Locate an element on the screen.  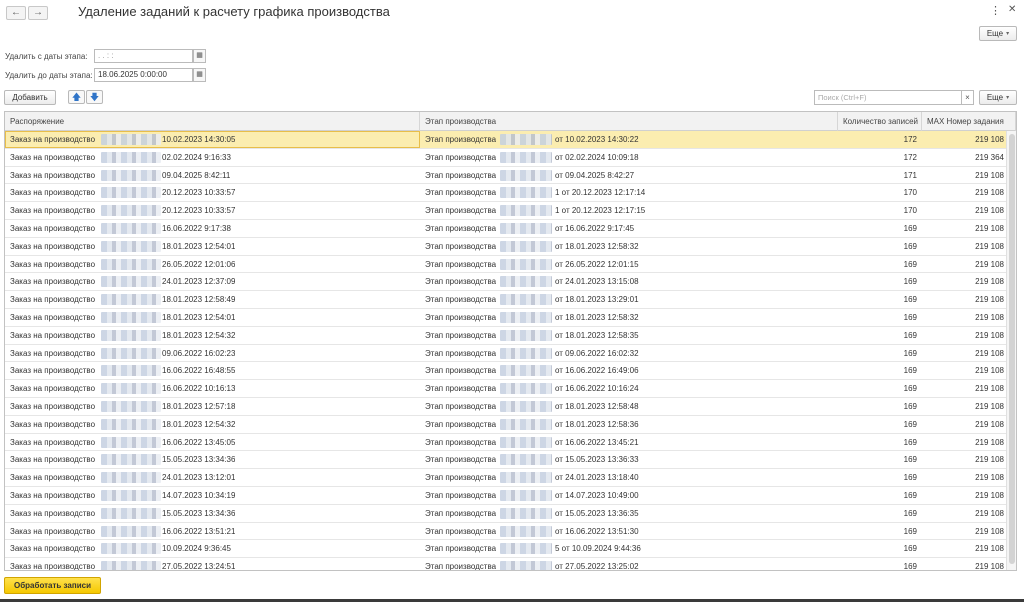
order-cell: Заказ на производство 16.06.2022 13:45:05 is located at coordinates (212, 442).